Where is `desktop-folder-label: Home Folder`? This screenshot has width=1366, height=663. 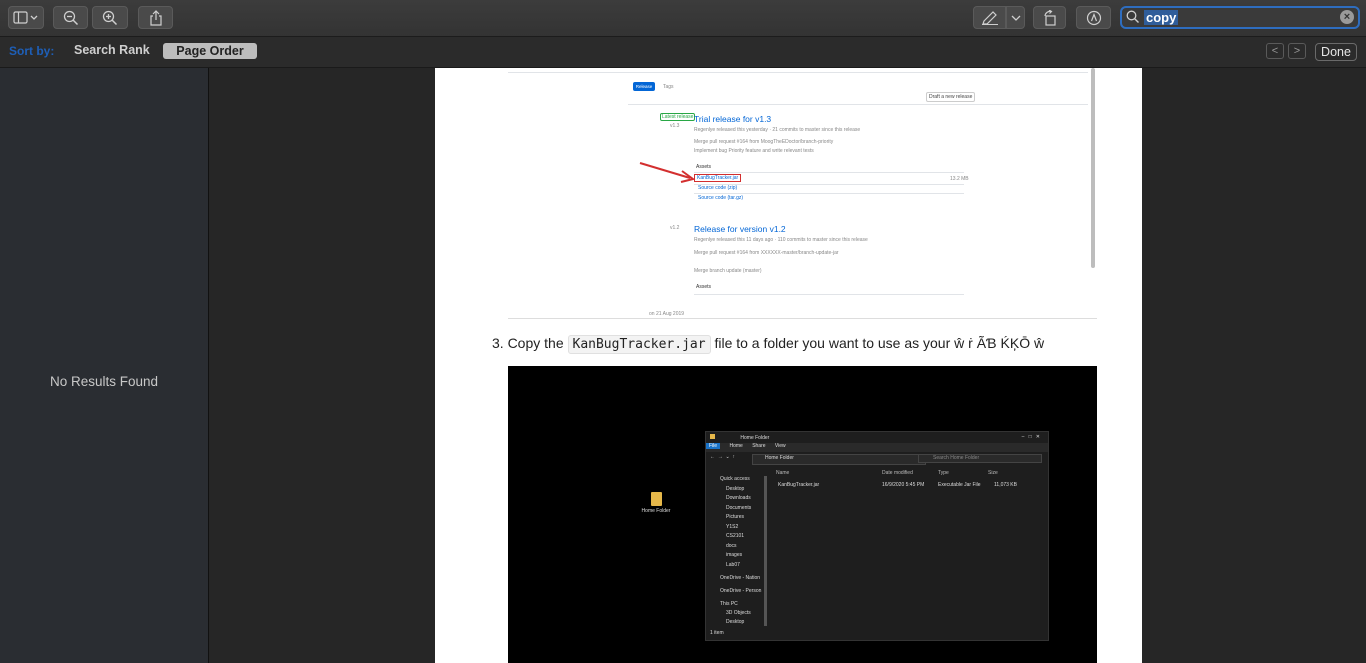 desktop-folder-label: Home Folder is located at coordinates (656, 511).